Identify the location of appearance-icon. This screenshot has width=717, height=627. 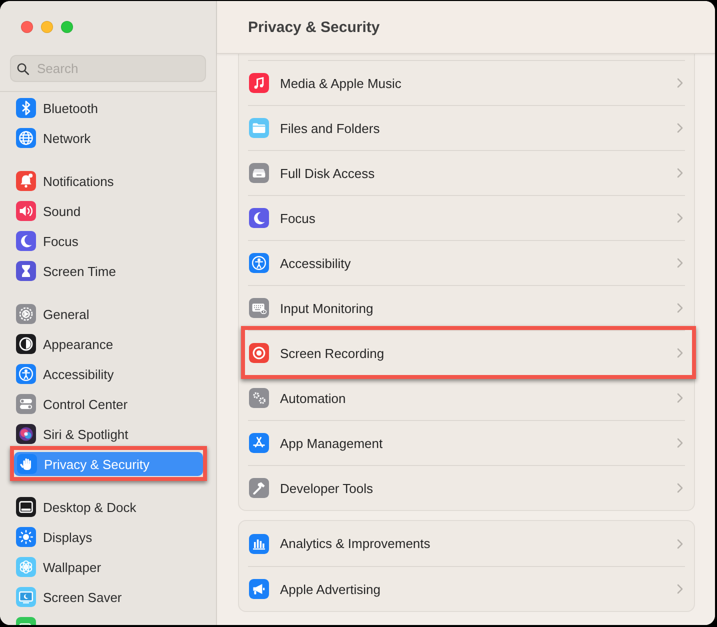
(26, 344).